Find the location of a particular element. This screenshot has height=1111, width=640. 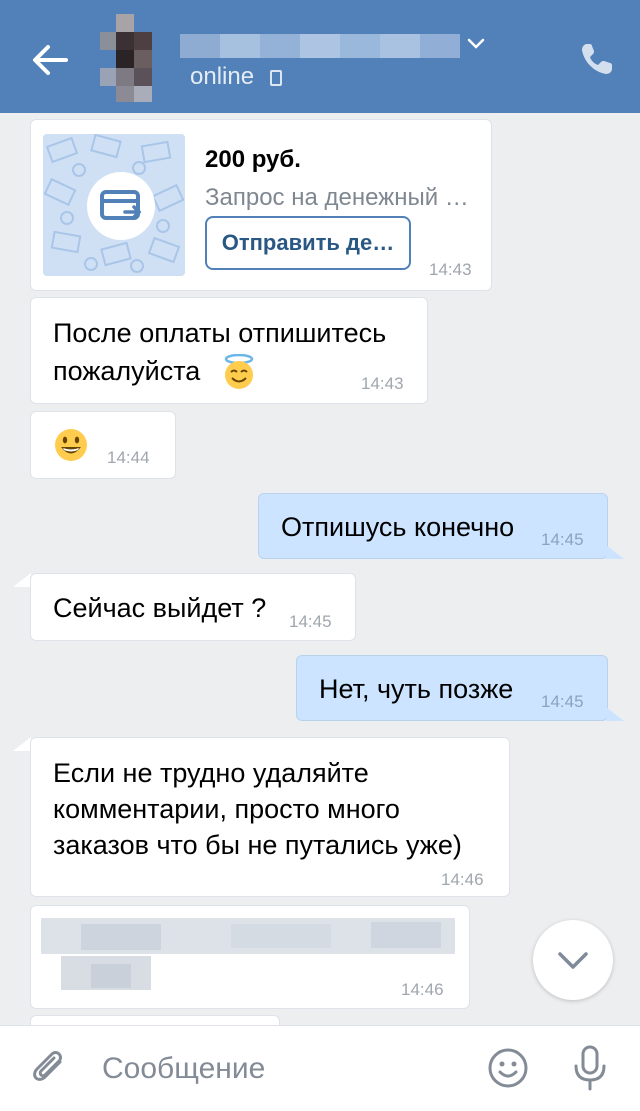

incoming-message-blurred: 14:46 is located at coordinates (250, 957).